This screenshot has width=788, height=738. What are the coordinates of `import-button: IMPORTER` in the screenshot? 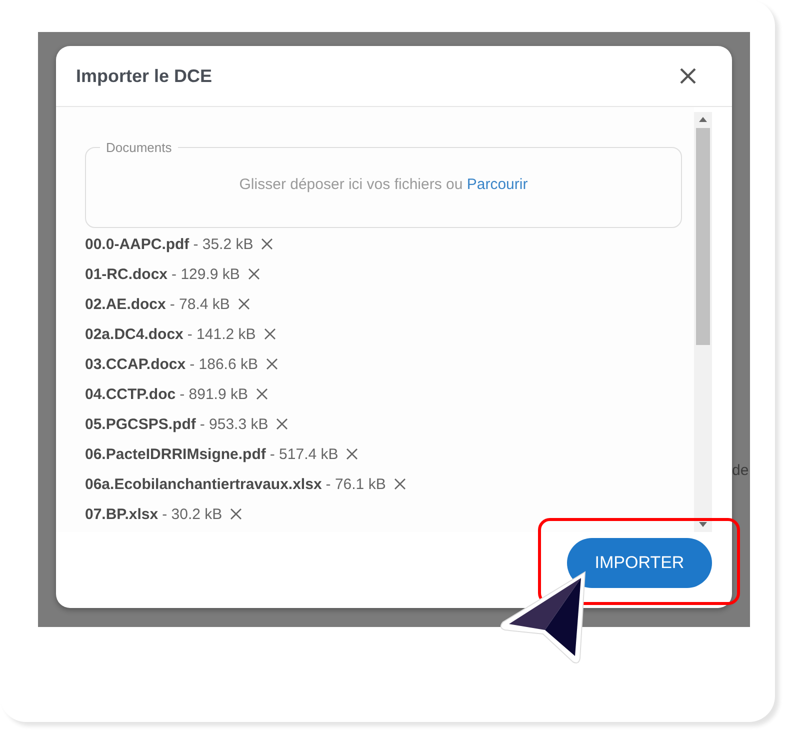 It's located at (639, 563).